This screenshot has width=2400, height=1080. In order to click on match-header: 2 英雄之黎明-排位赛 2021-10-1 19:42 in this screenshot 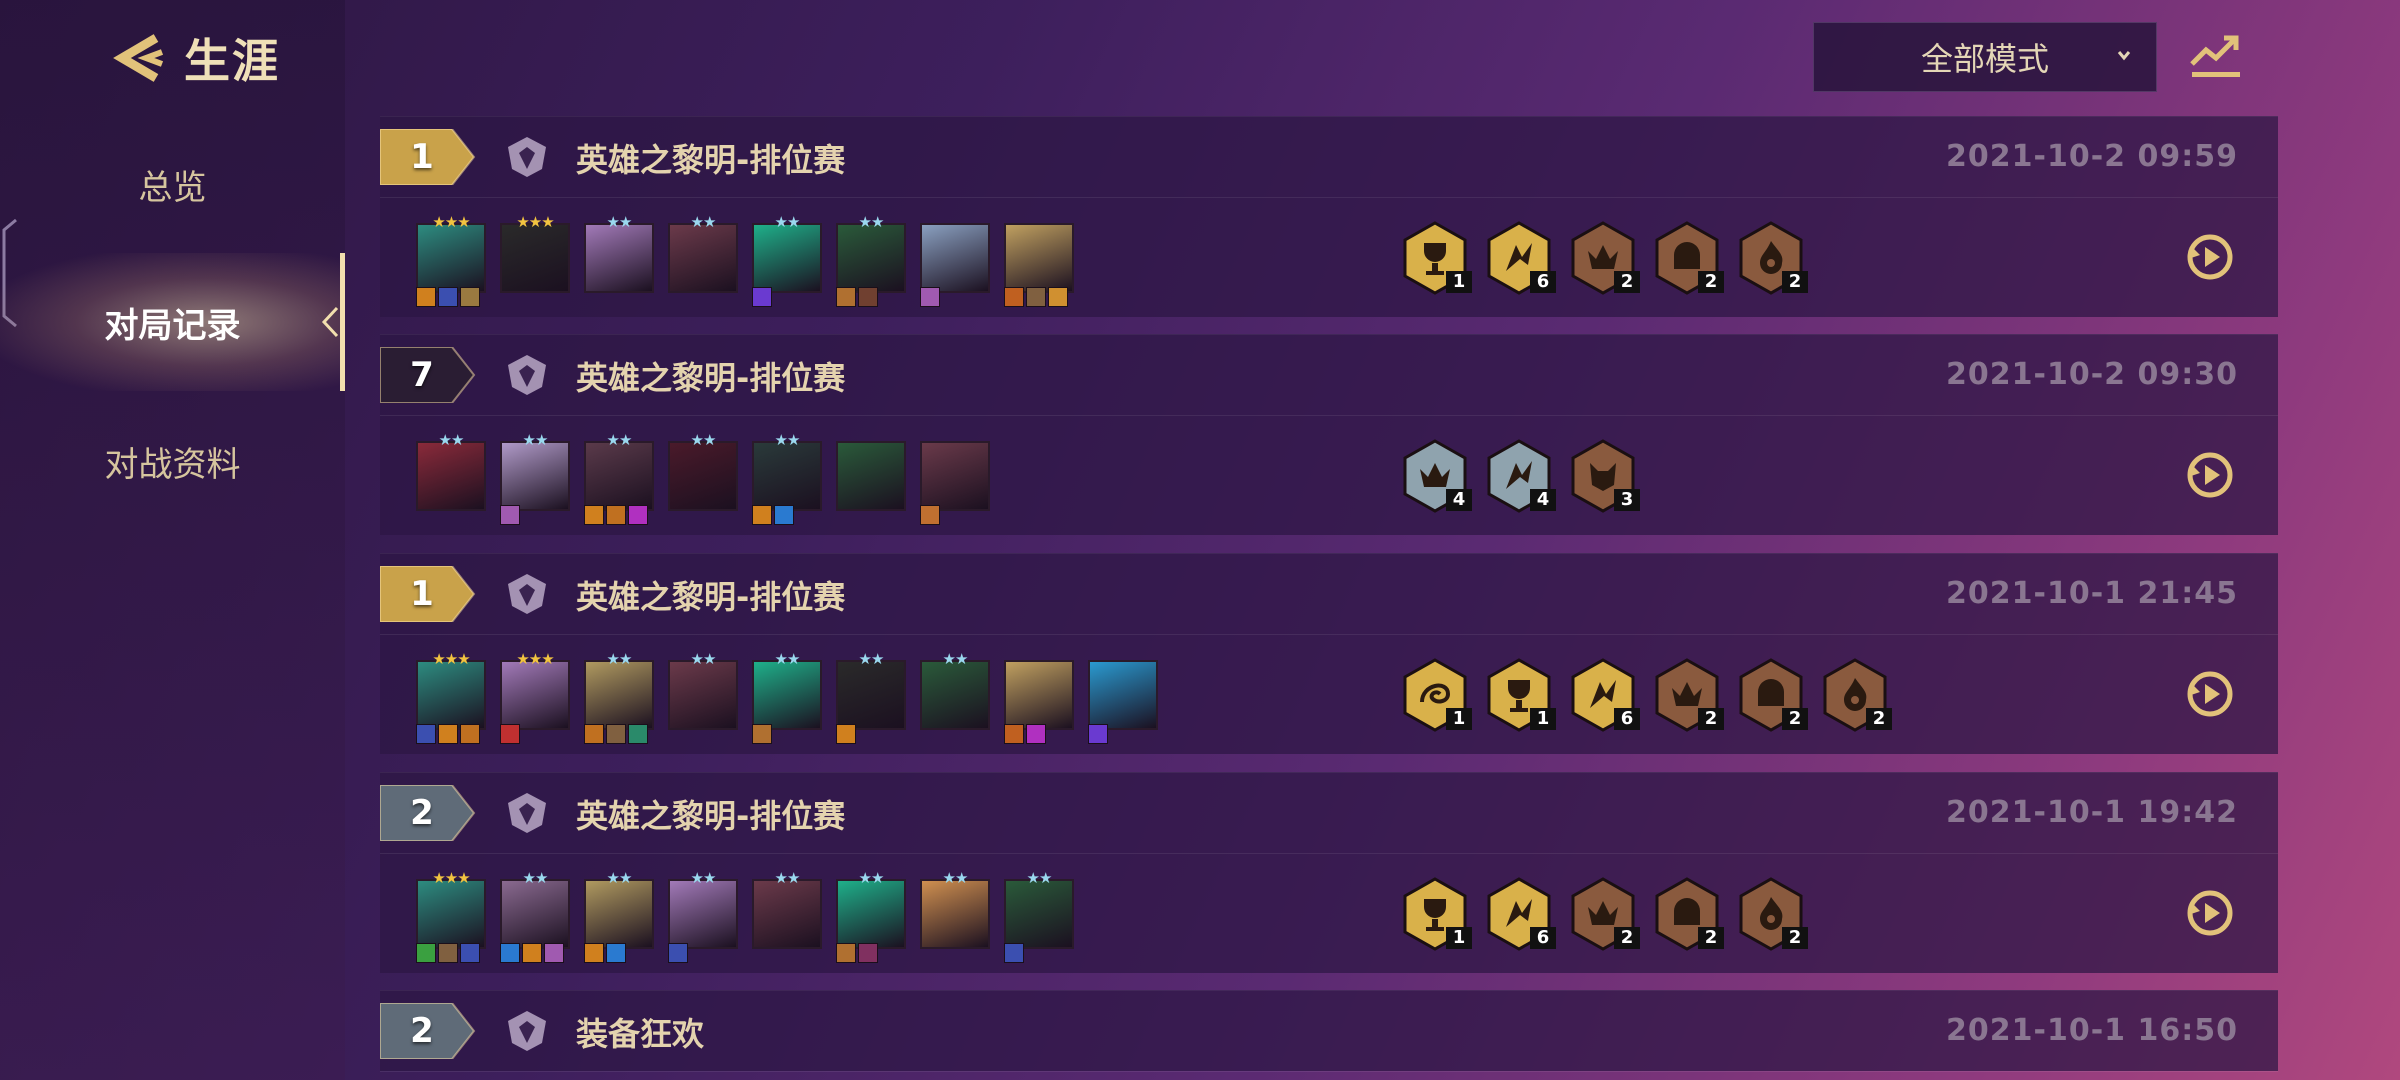, I will do `click(1328, 813)`.